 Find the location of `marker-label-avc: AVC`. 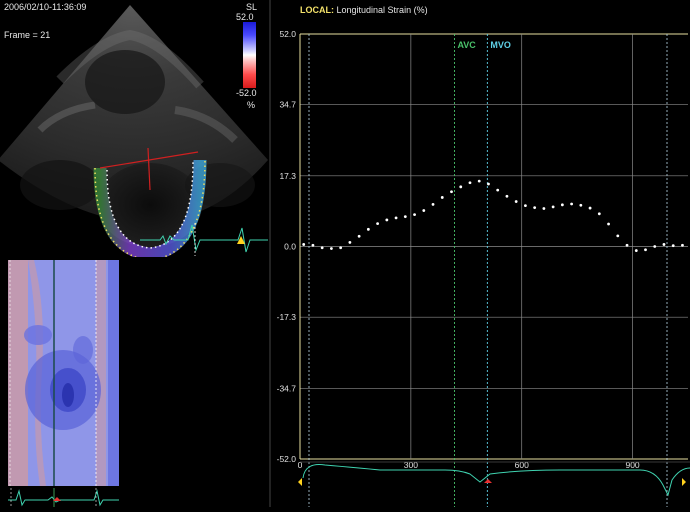

marker-label-avc: AVC is located at coordinates (466, 45).